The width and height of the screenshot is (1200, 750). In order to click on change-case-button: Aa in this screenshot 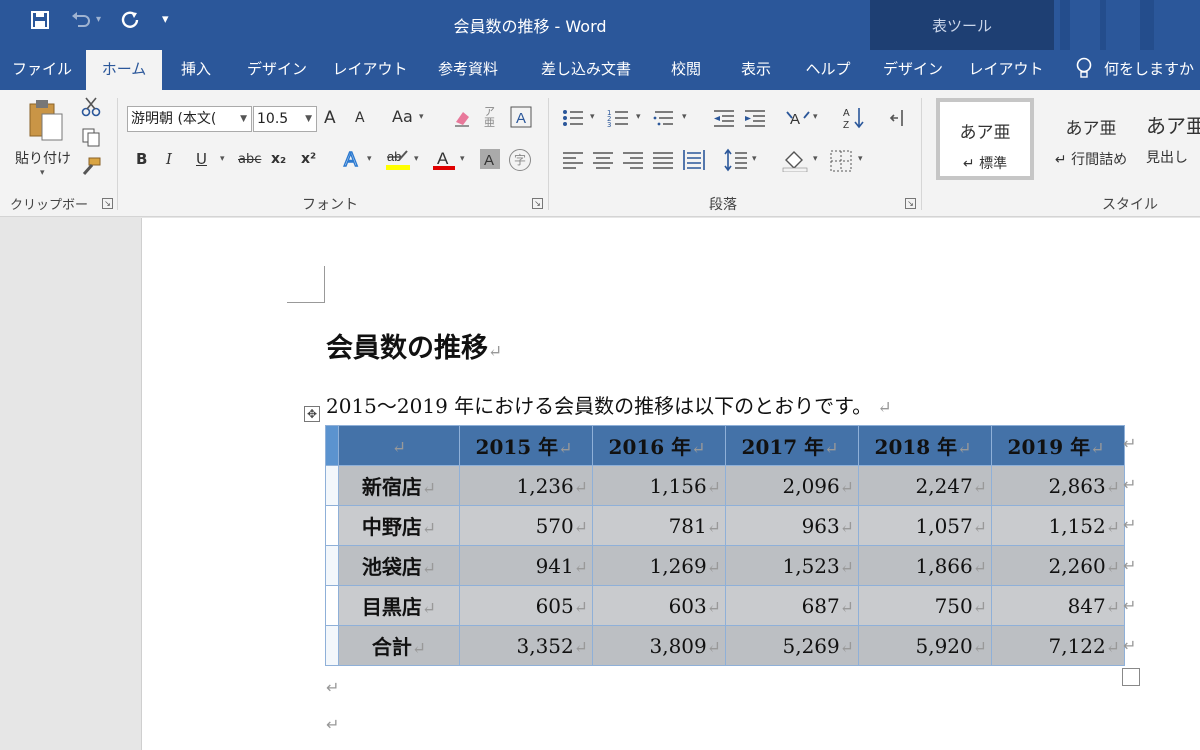, I will do `click(402, 116)`.